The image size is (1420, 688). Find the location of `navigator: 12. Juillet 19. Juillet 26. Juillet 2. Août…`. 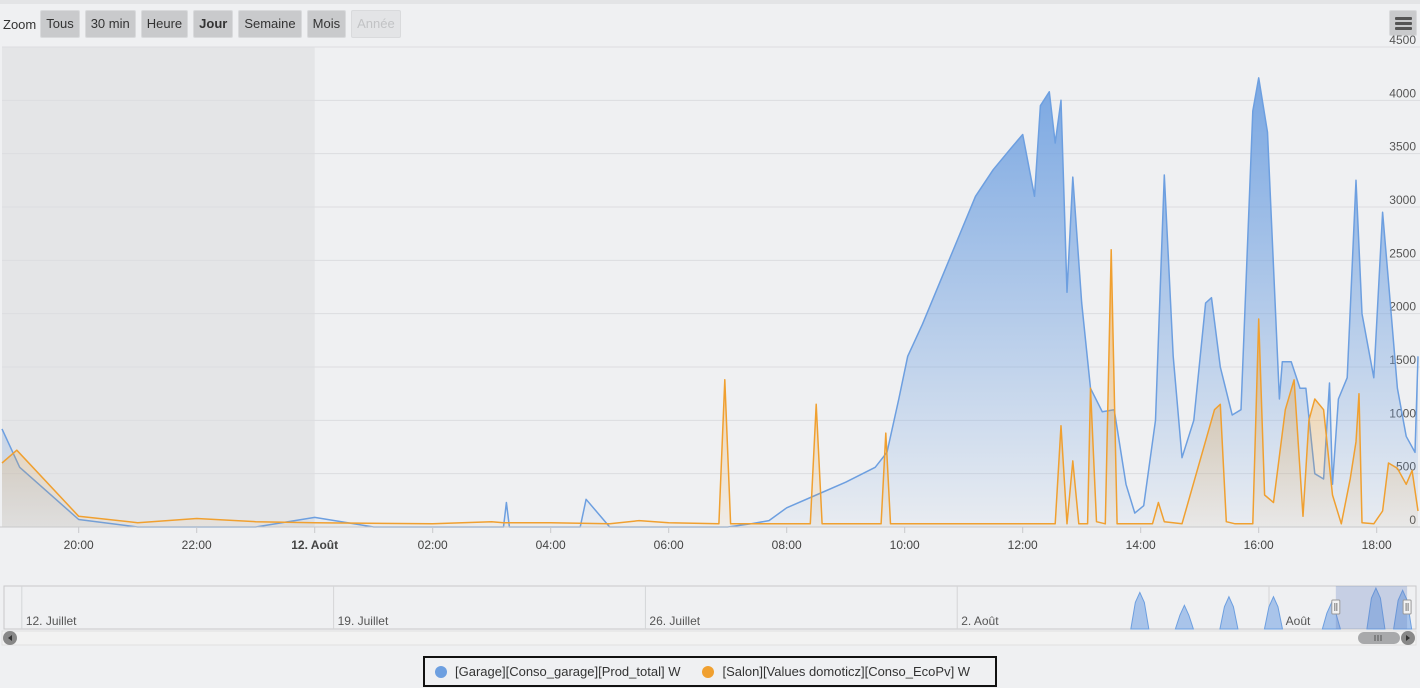

navigator: 12. Juillet 19. Juillet 26. Juillet 2. Août… is located at coordinates (709, 615).